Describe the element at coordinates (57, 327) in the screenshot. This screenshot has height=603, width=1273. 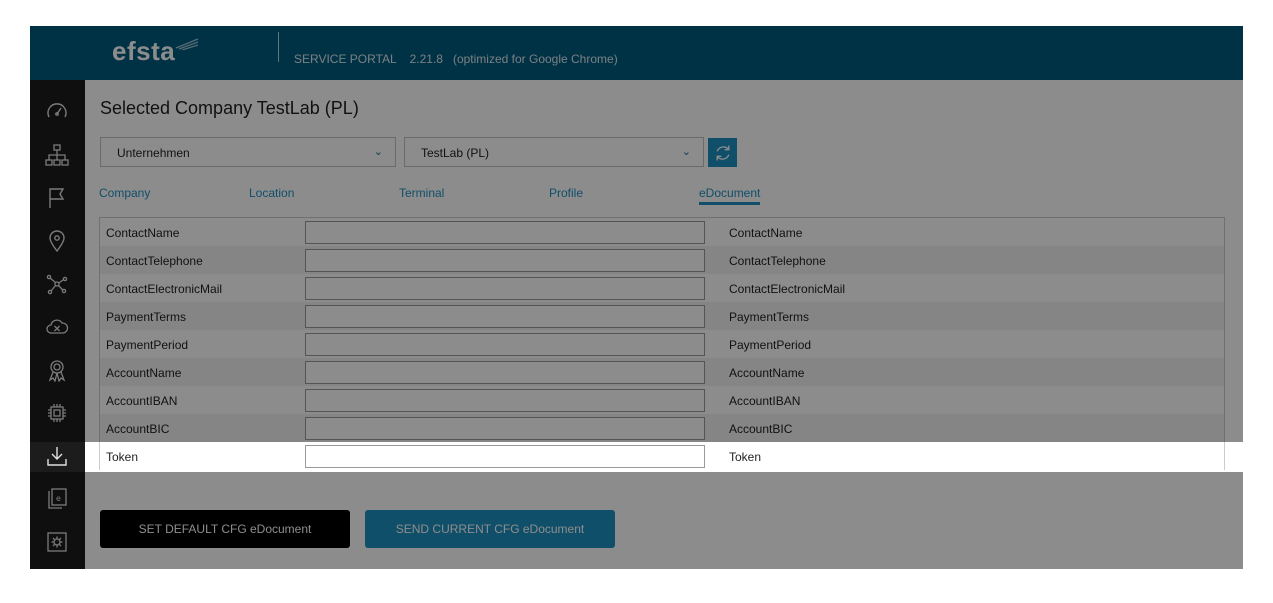
I see `cloud-x-icon` at that location.